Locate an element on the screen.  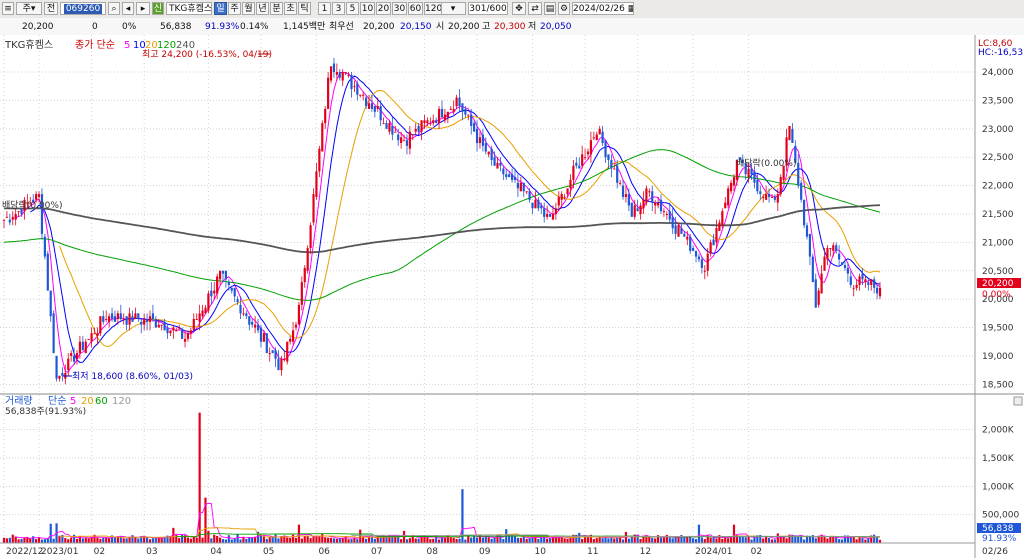
dividend-annotation-left: 배당락(0.00%) is located at coordinates (32, 205).